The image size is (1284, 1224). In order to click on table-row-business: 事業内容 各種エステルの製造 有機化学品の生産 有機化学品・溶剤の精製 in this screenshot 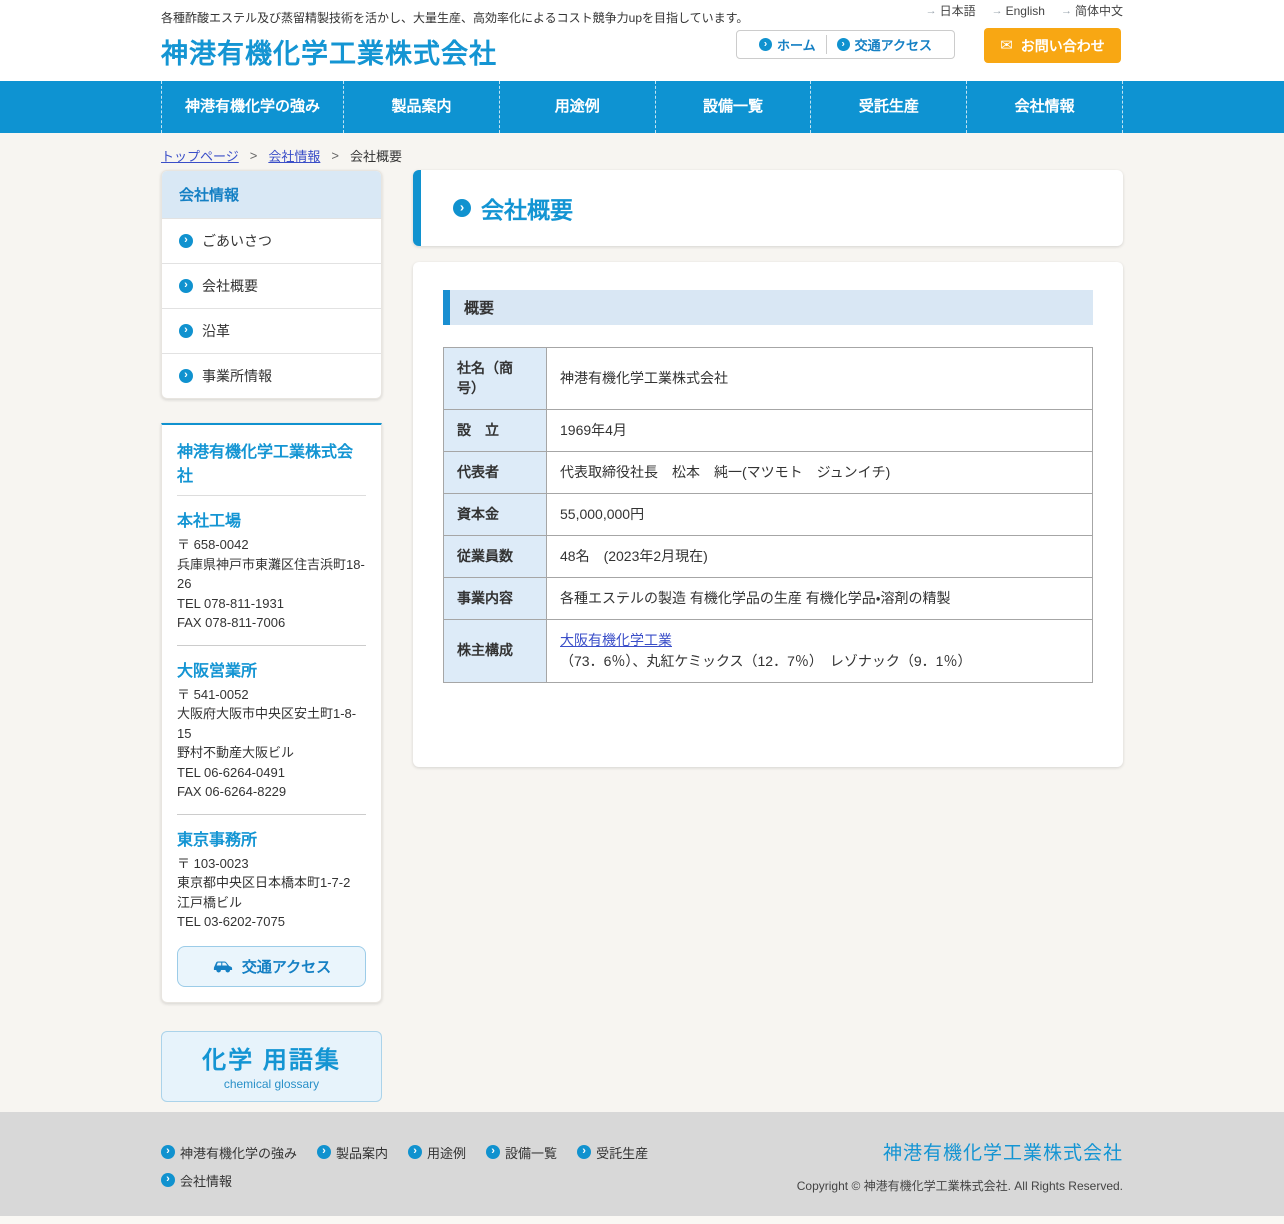, I will do `click(768, 598)`.